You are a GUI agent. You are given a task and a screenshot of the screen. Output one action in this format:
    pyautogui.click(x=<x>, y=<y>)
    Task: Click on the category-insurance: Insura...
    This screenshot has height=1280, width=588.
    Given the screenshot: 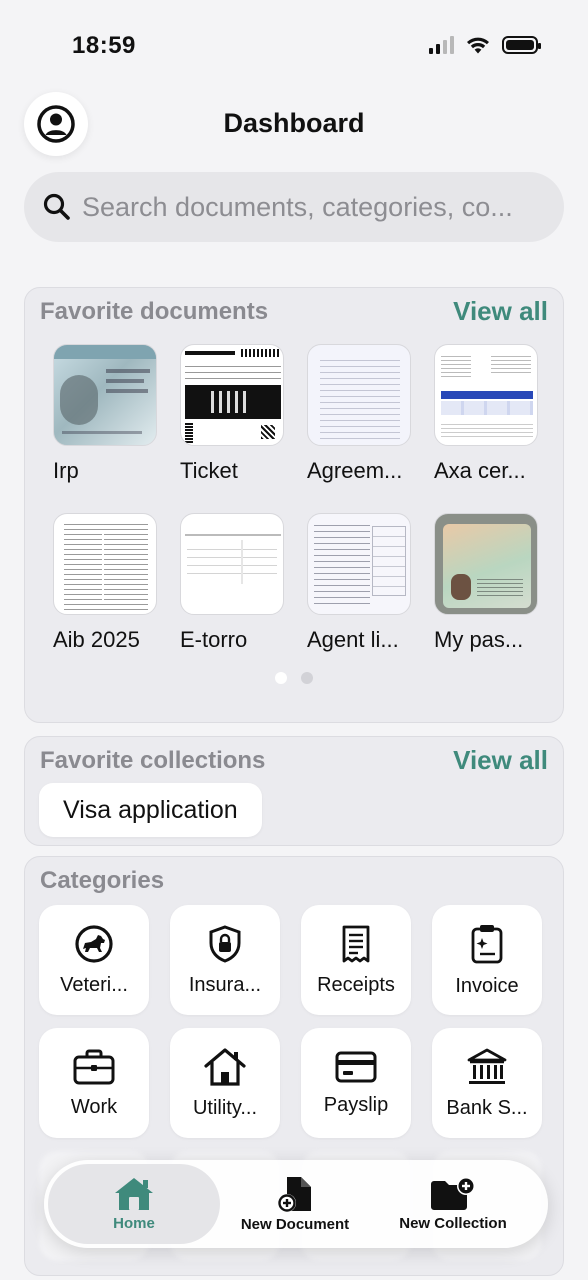 What is the action you would take?
    pyautogui.click(x=225, y=960)
    